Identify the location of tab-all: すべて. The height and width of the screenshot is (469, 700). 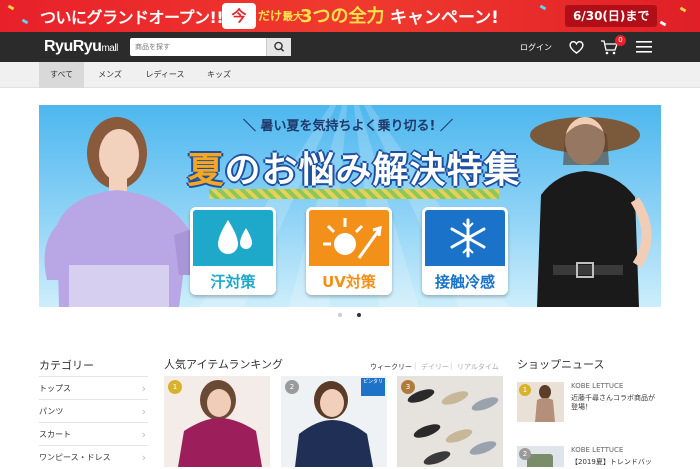
(61, 75).